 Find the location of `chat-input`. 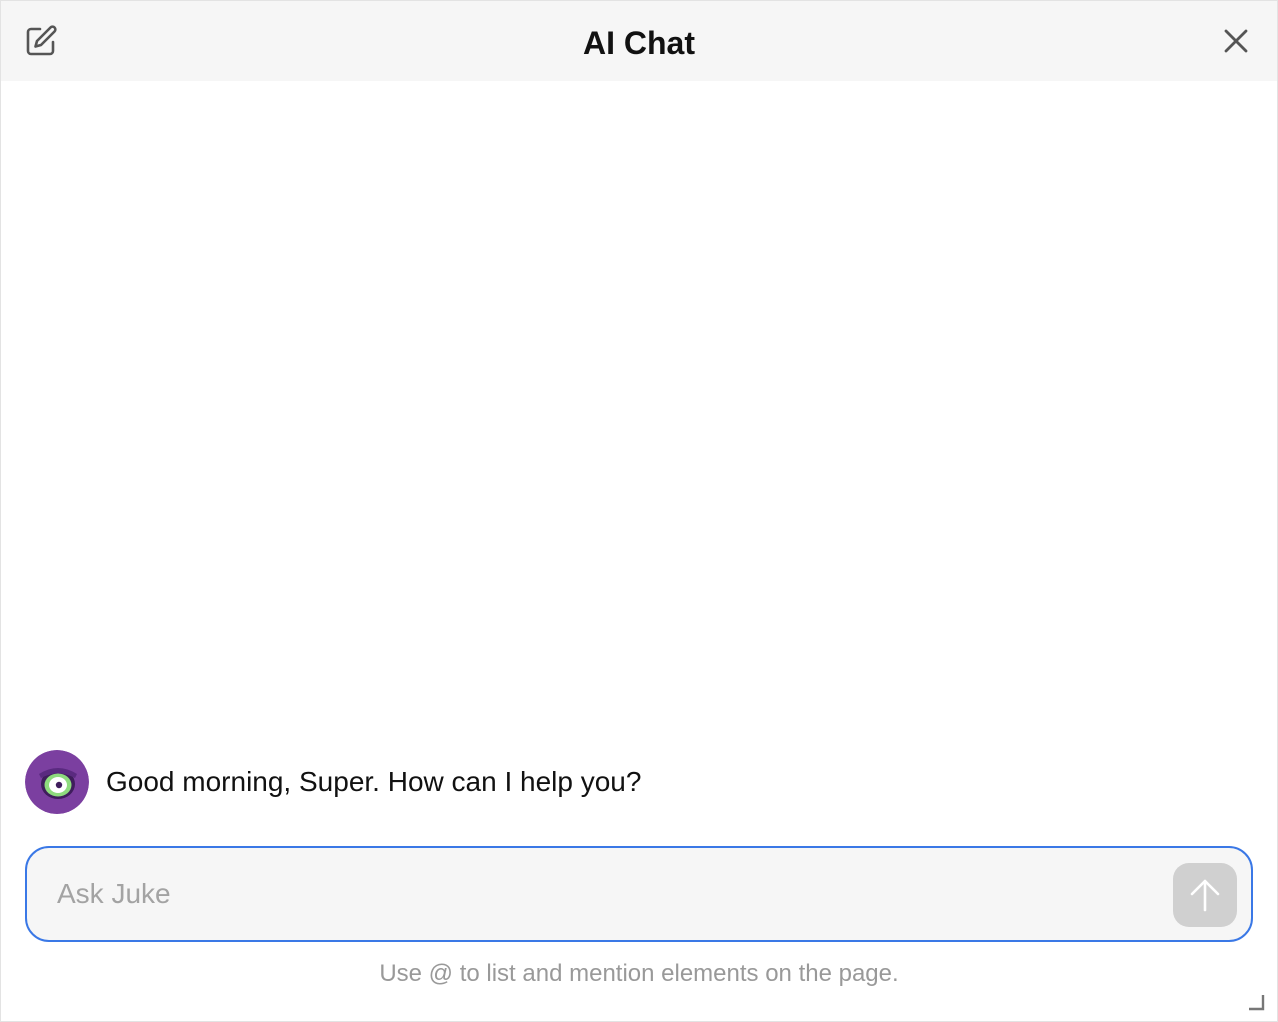

chat-input is located at coordinates (607, 894).